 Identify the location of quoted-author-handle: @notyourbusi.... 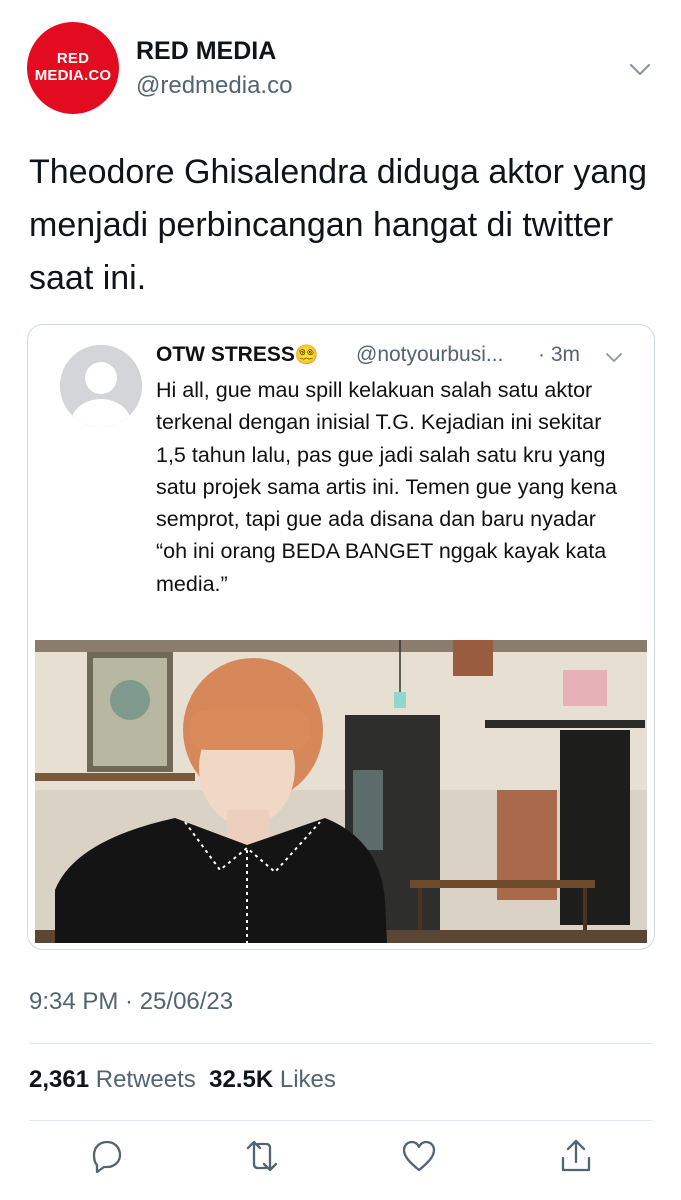
(430, 354).